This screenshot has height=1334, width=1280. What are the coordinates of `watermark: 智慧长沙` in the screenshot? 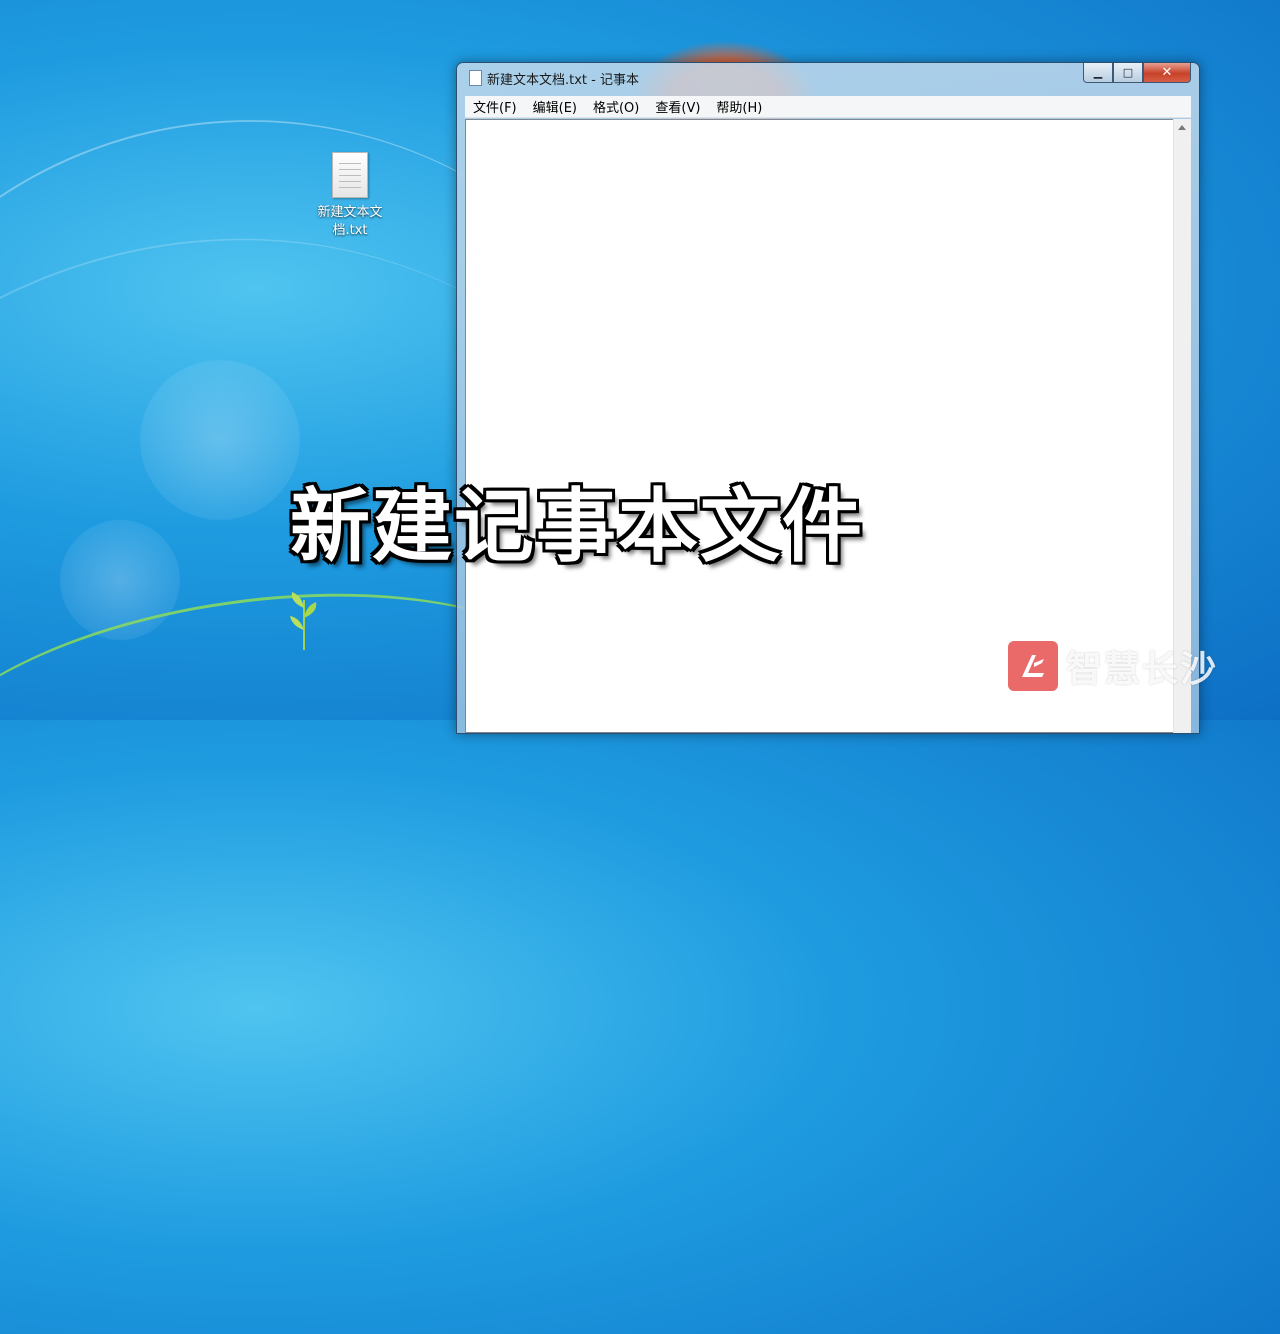 It's located at (1113, 666).